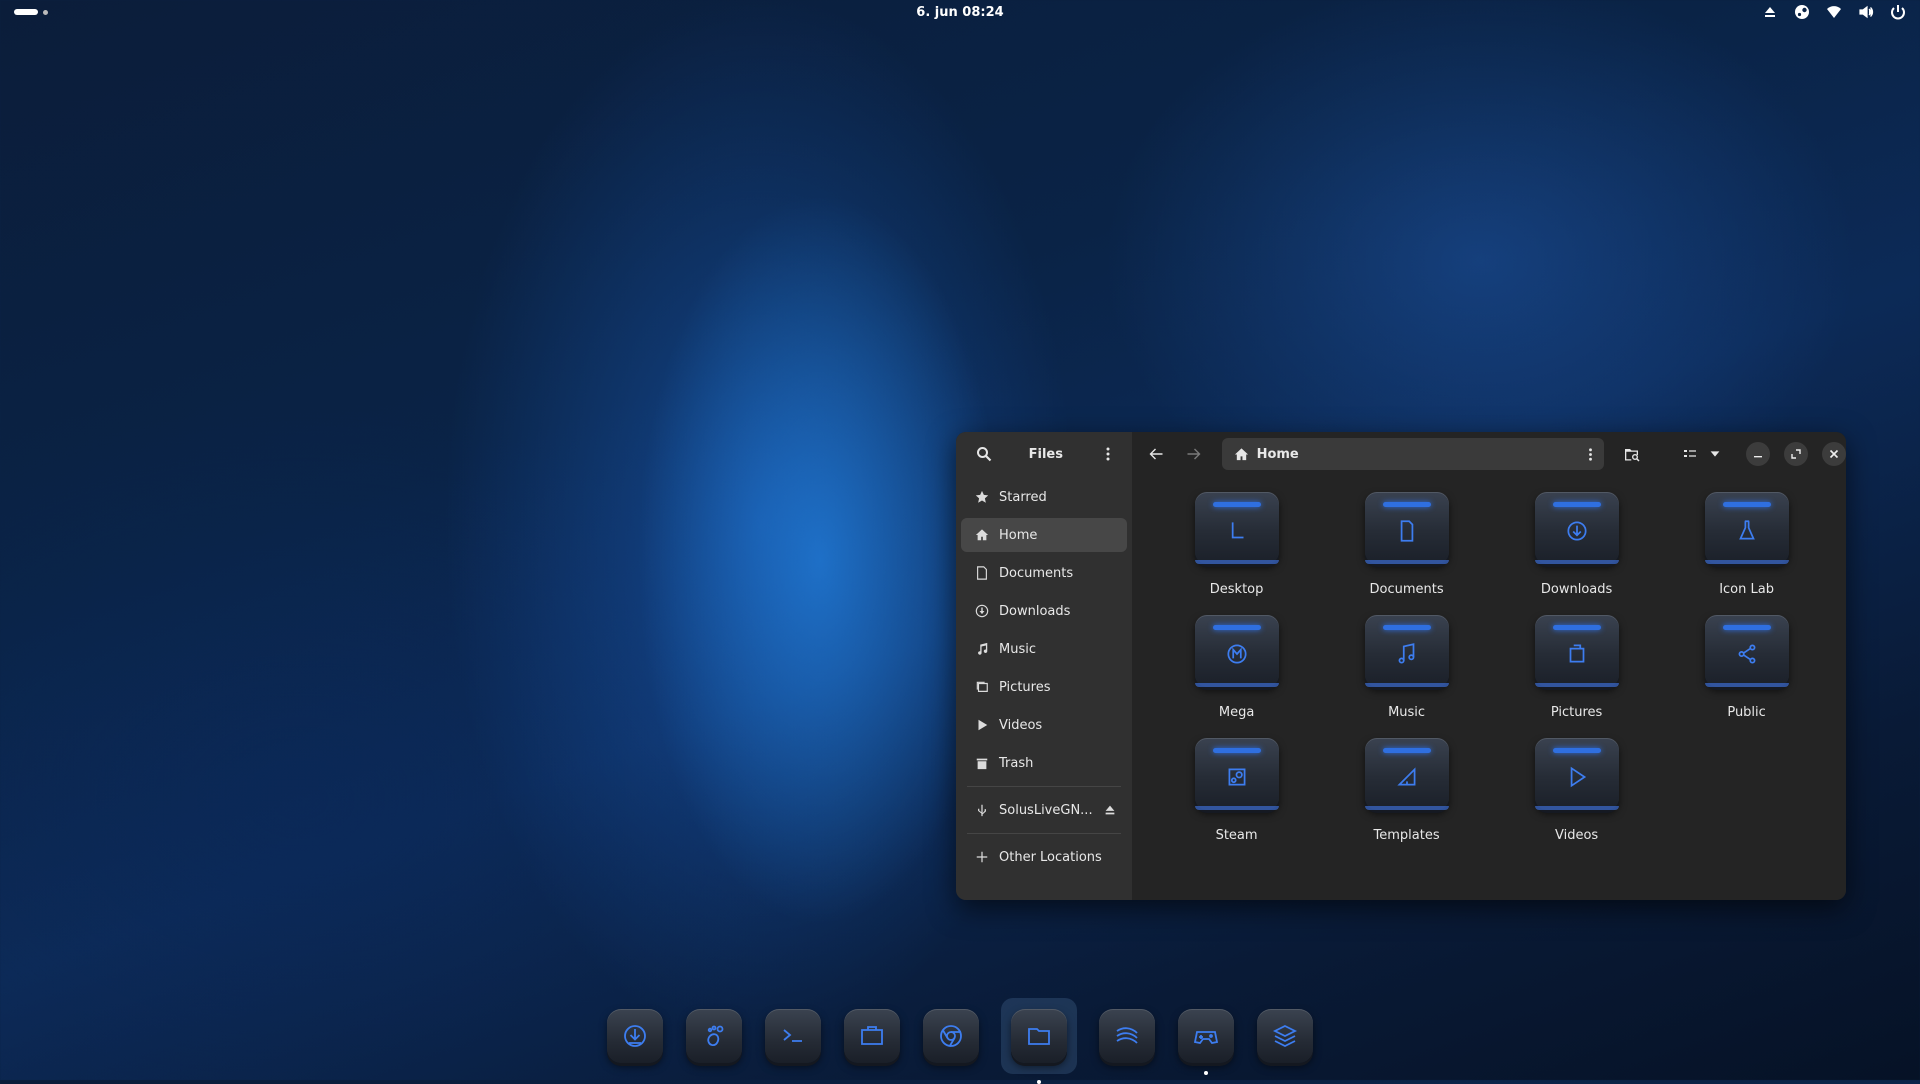 The image size is (1920, 1084). What do you see at coordinates (872, 1036) in the screenshot?
I see `dock-item-briefcase` at bounding box center [872, 1036].